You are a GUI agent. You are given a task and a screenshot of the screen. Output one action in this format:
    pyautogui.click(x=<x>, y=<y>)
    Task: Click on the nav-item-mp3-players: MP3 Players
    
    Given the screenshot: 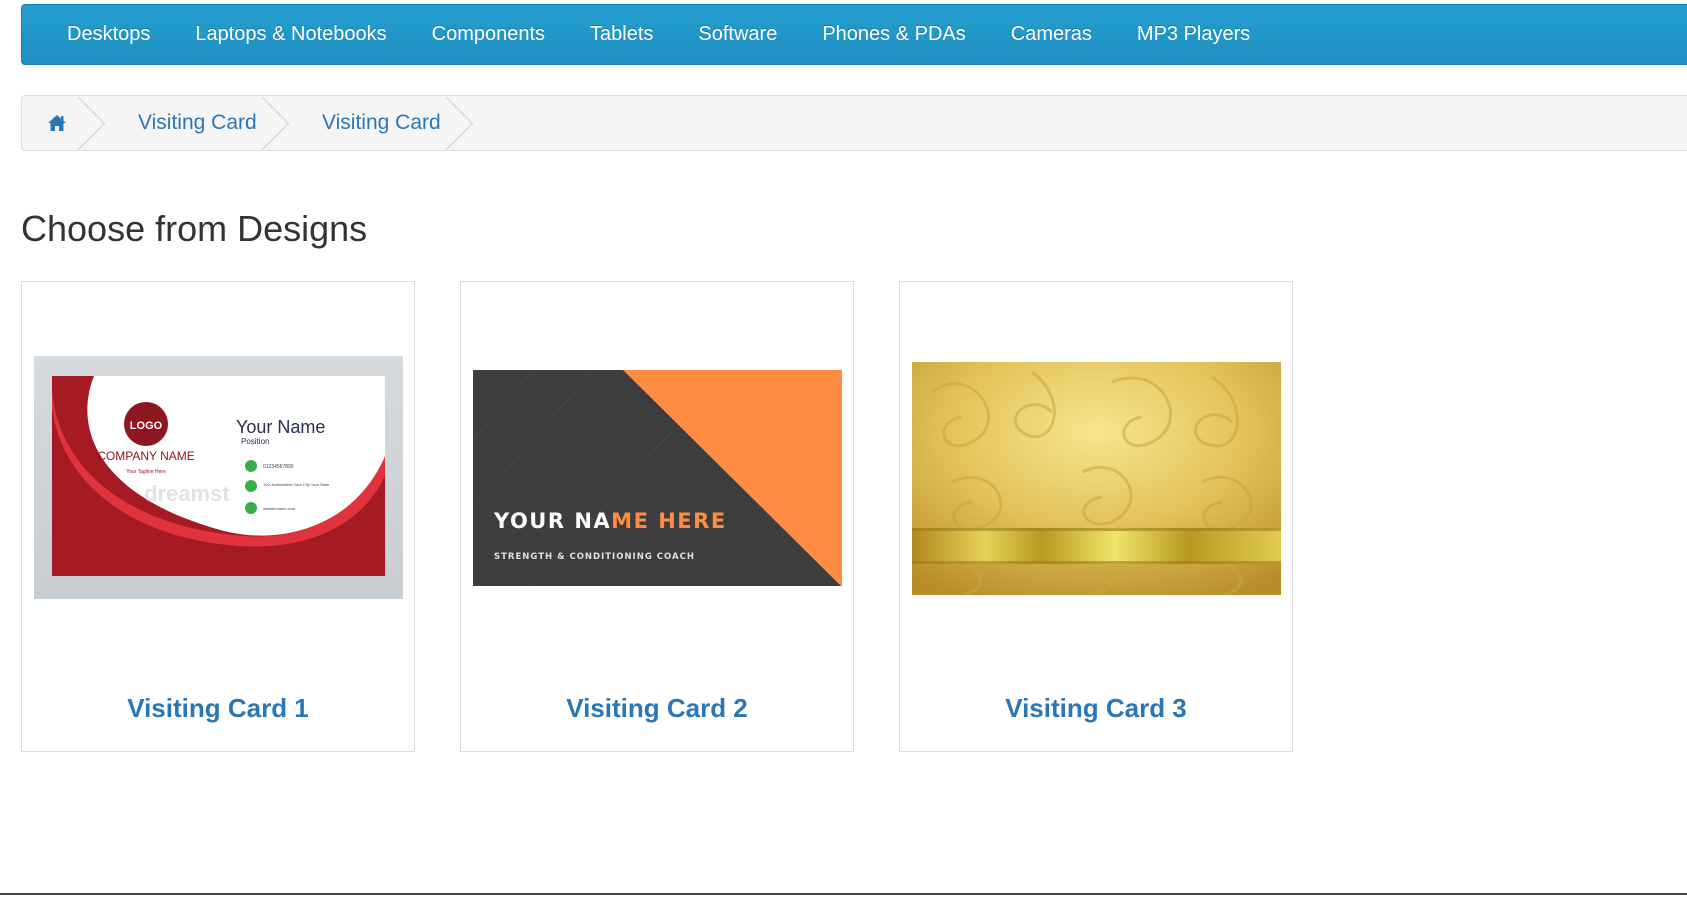 What is the action you would take?
    pyautogui.click(x=1193, y=34)
    